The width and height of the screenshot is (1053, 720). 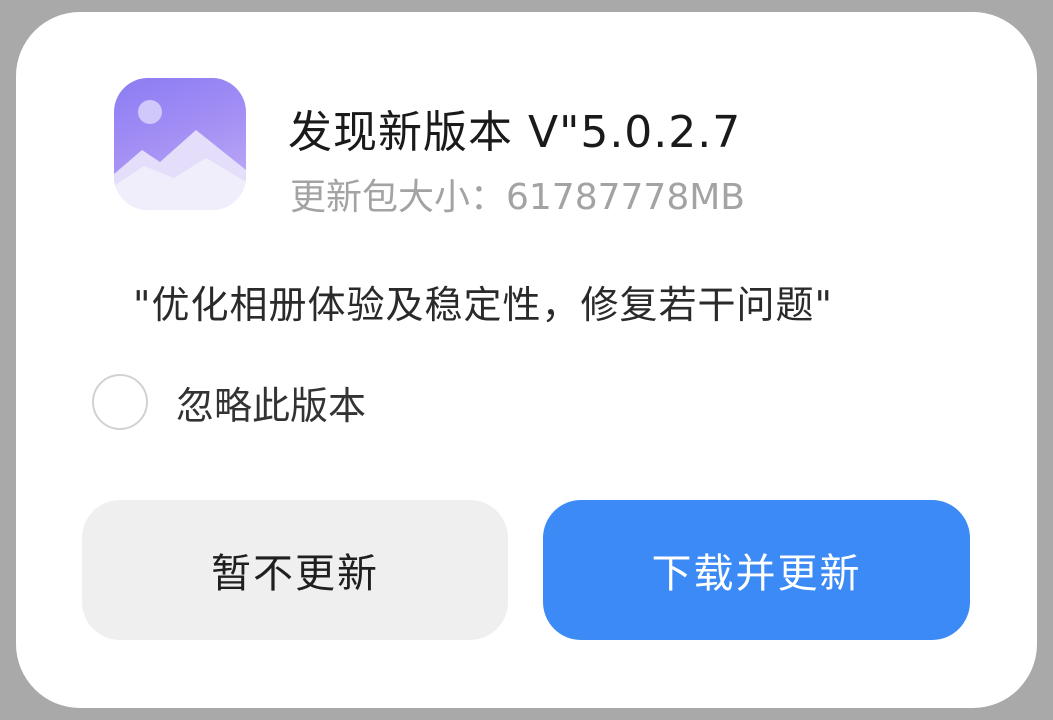 What do you see at coordinates (756, 570) in the screenshot?
I see `download-update-button: 下载并更新` at bounding box center [756, 570].